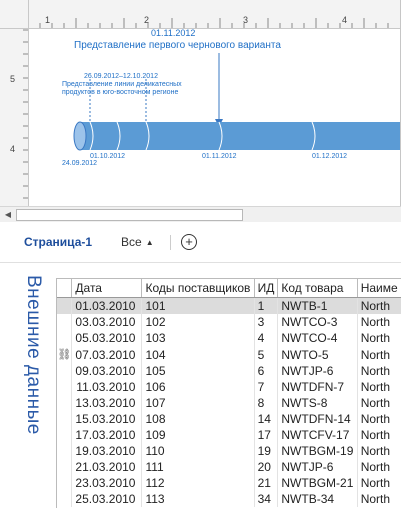 Image resolution: width=401 pixels, height=508 pixels. I want to click on plus-circle-icon: +, so click(189, 242).